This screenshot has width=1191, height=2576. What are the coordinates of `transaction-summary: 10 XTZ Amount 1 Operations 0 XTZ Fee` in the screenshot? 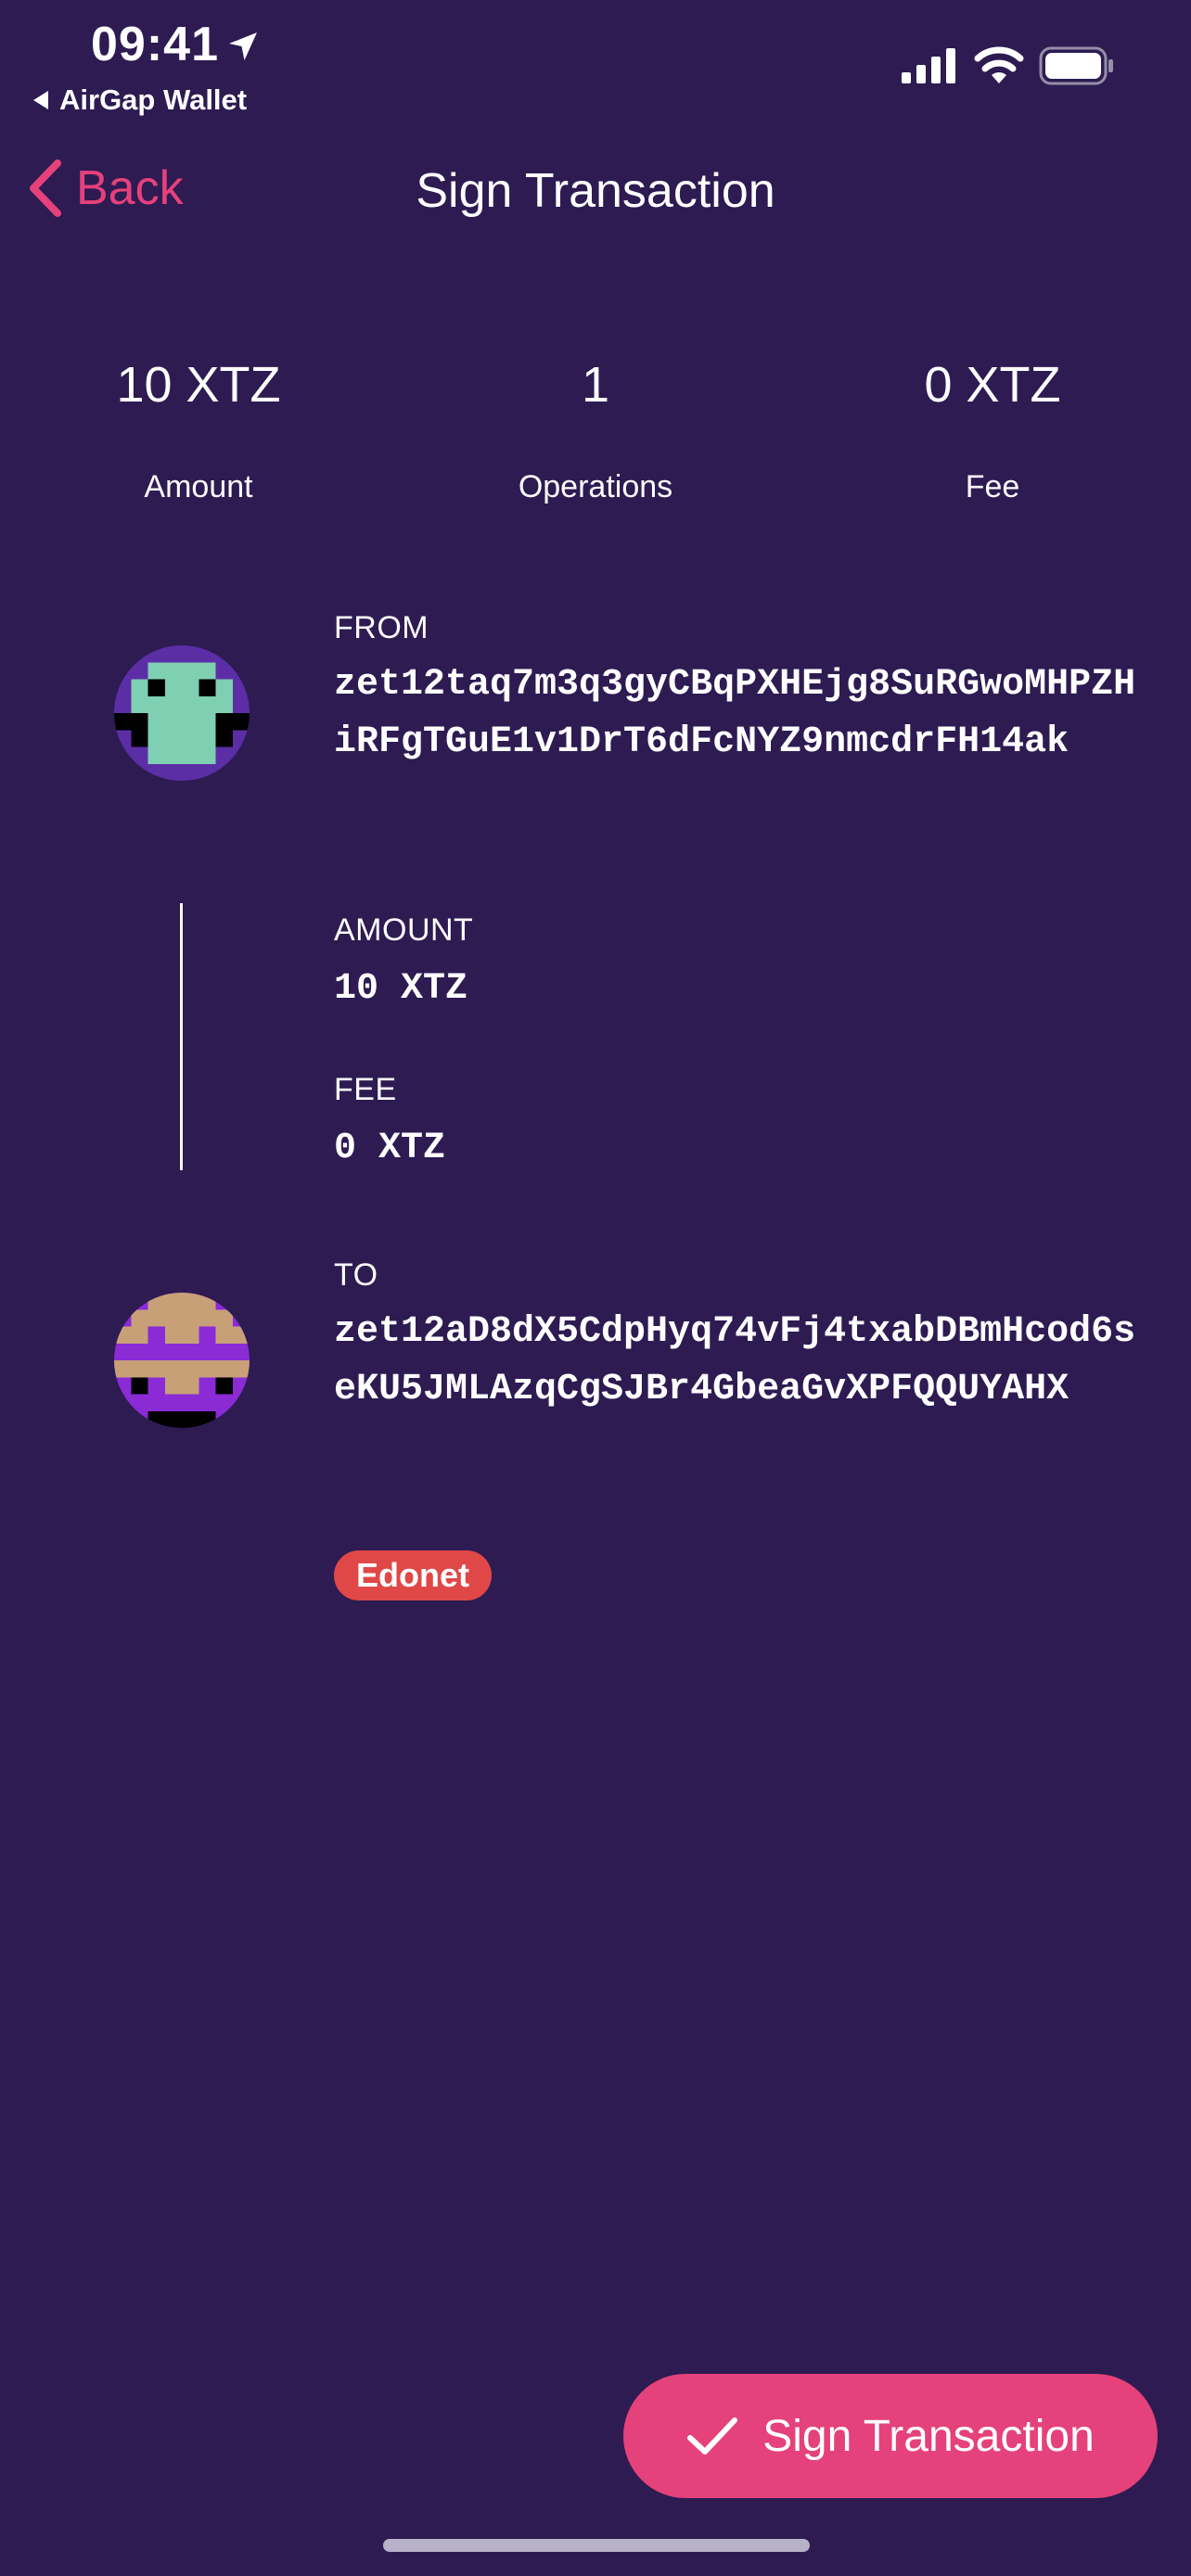 It's located at (595, 428).